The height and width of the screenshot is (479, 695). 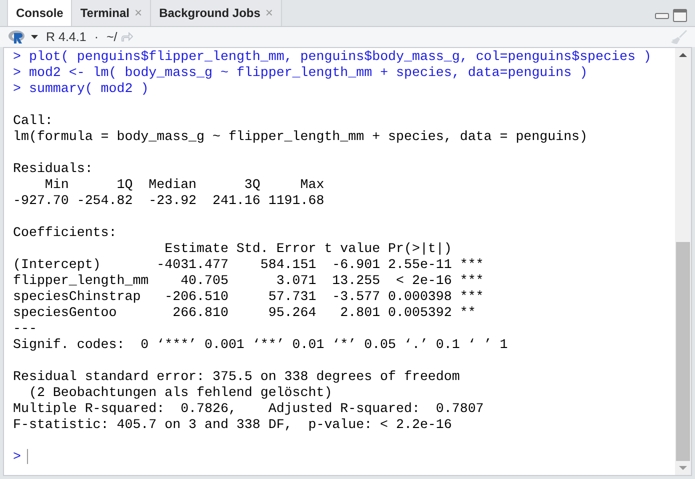 What do you see at coordinates (248, 297) in the screenshot?
I see `output-line: speciesChinstrap -206.510 57.731 -3.577 0.000398 ***` at bounding box center [248, 297].